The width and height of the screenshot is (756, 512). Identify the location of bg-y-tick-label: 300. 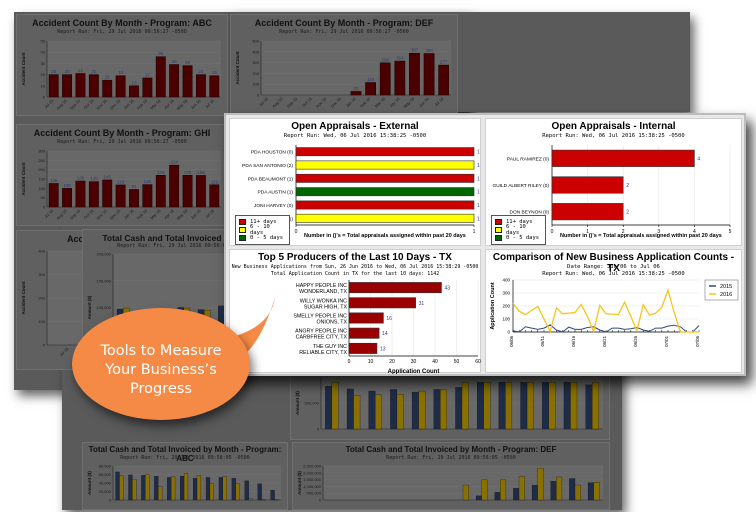
(41, 151).